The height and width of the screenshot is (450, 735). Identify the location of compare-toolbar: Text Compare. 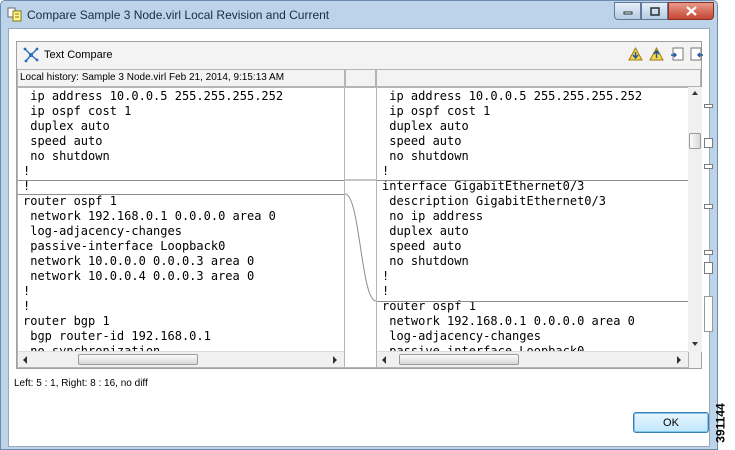
(360, 55).